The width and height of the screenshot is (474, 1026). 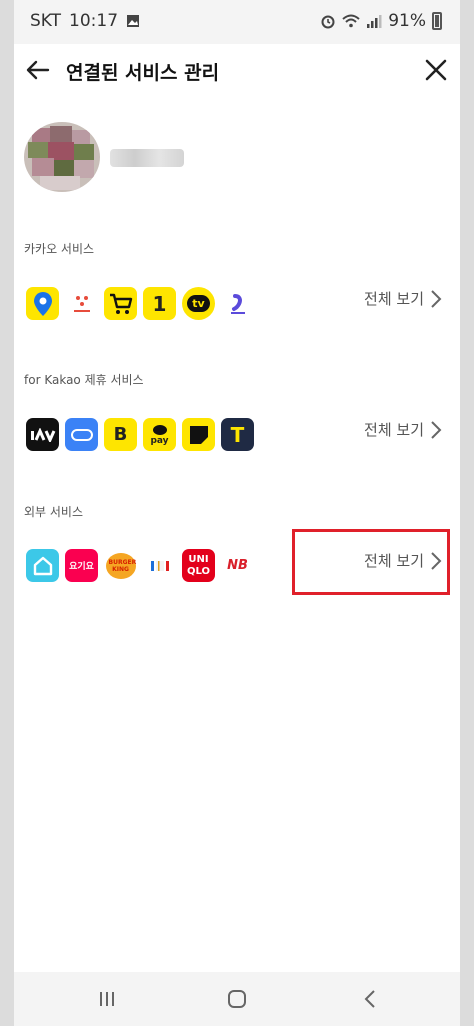 What do you see at coordinates (437, 21) in the screenshot?
I see `battery-icon` at bounding box center [437, 21].